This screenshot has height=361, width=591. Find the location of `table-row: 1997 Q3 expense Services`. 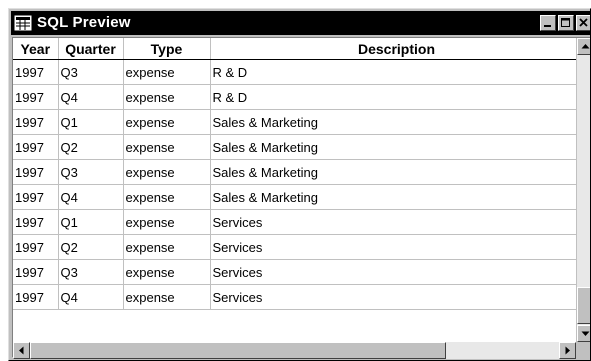

table-row: 1997 Q3 expense Services is located at coordinates (298, 272).